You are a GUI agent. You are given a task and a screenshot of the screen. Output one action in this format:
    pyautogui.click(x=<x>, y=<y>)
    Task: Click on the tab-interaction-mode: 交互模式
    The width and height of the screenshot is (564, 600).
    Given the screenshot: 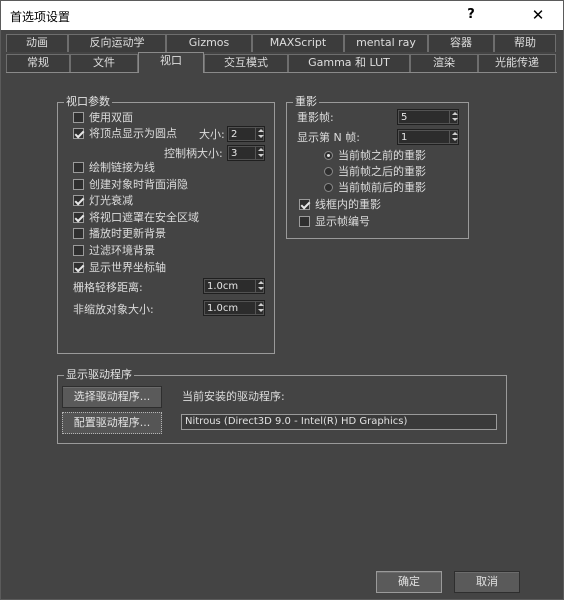 What is the action you would take?
    pyautogui.click(x=246, y=63)
    